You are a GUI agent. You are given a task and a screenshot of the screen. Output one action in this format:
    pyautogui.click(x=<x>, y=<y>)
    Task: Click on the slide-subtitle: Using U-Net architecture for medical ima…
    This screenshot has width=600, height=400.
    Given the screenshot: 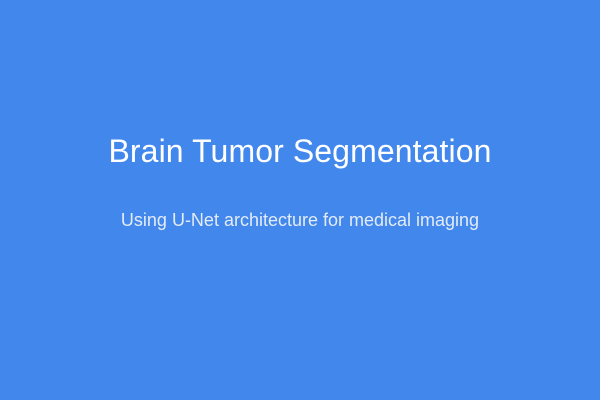 What is the action you would take?
    pyautogui.click(x=300, y=220)
    